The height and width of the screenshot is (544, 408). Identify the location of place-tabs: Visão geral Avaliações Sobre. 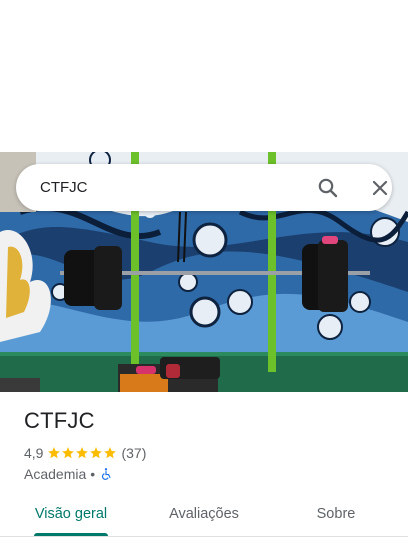
(204, 516).